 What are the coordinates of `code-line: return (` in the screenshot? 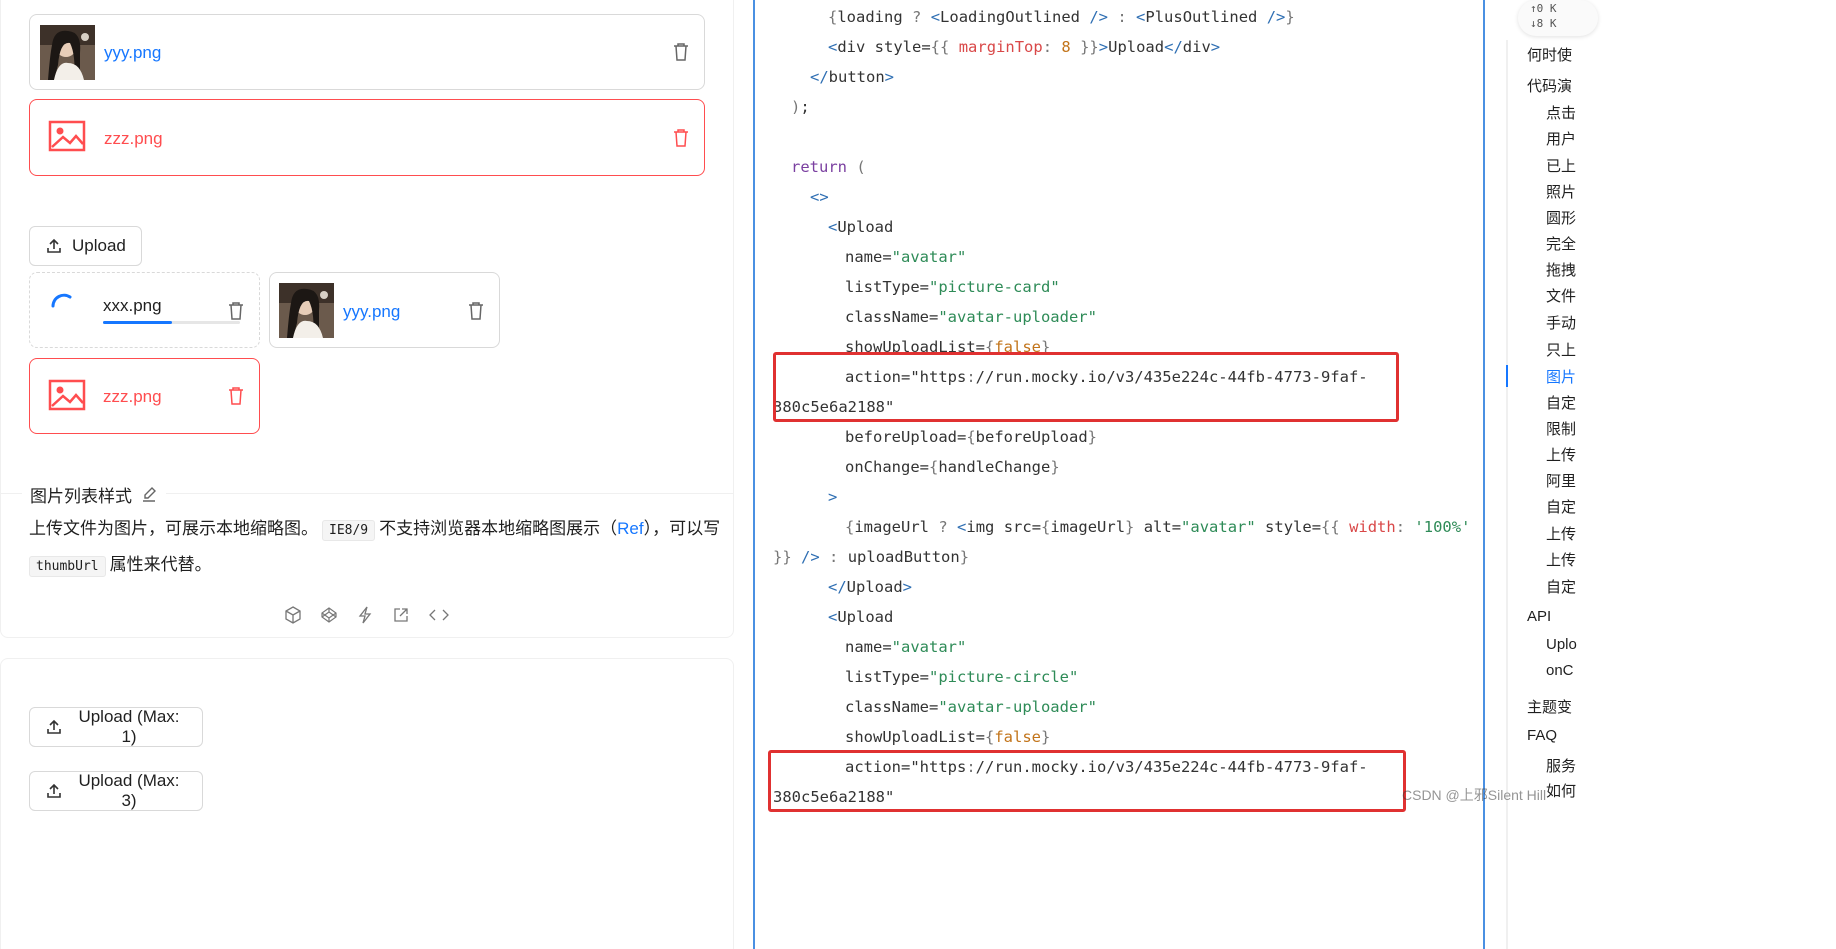 It's located at (828, 167).